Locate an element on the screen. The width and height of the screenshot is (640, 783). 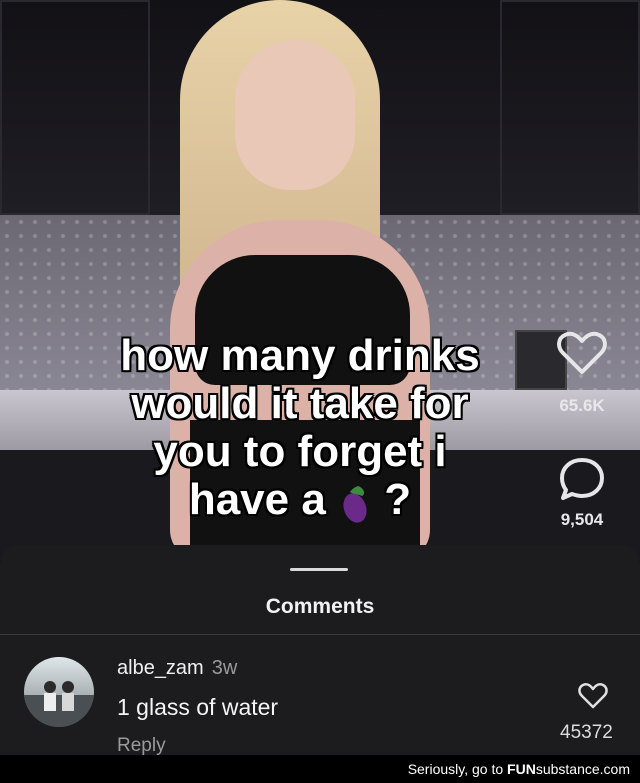
watermark-text: Seriously, go to FUNsubstance.com is located at coordinates (519, 769).